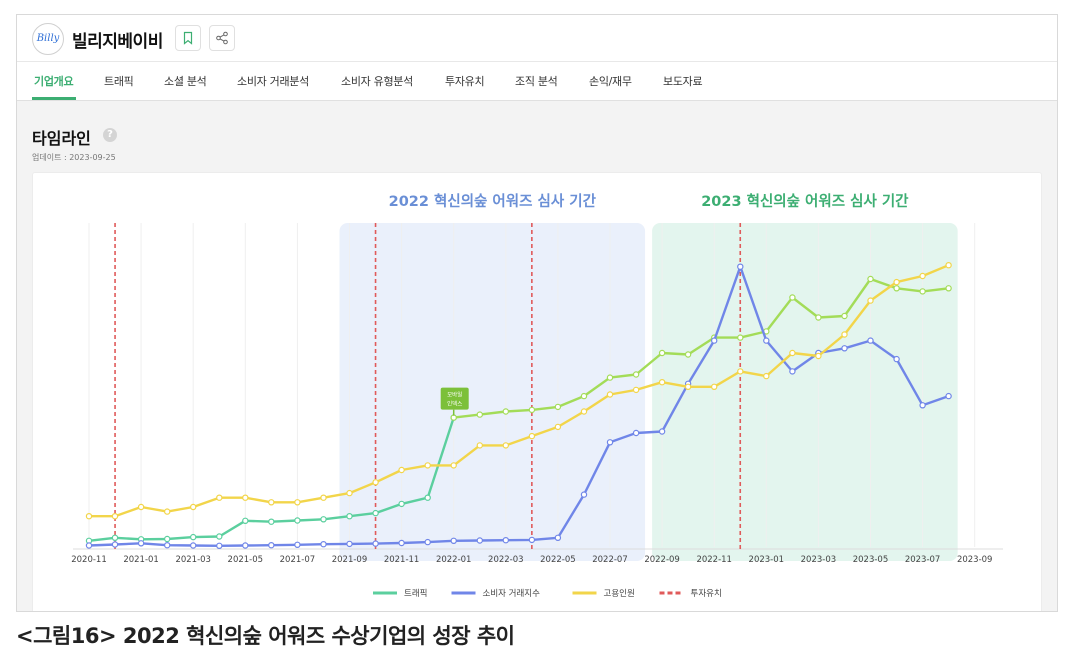 Image resolution: width=1073 pixels, height=663 pixels. Describe the element at coordinates (610, 81) in the screenshot. I see `tab-finance: 손익/재무` at that location.